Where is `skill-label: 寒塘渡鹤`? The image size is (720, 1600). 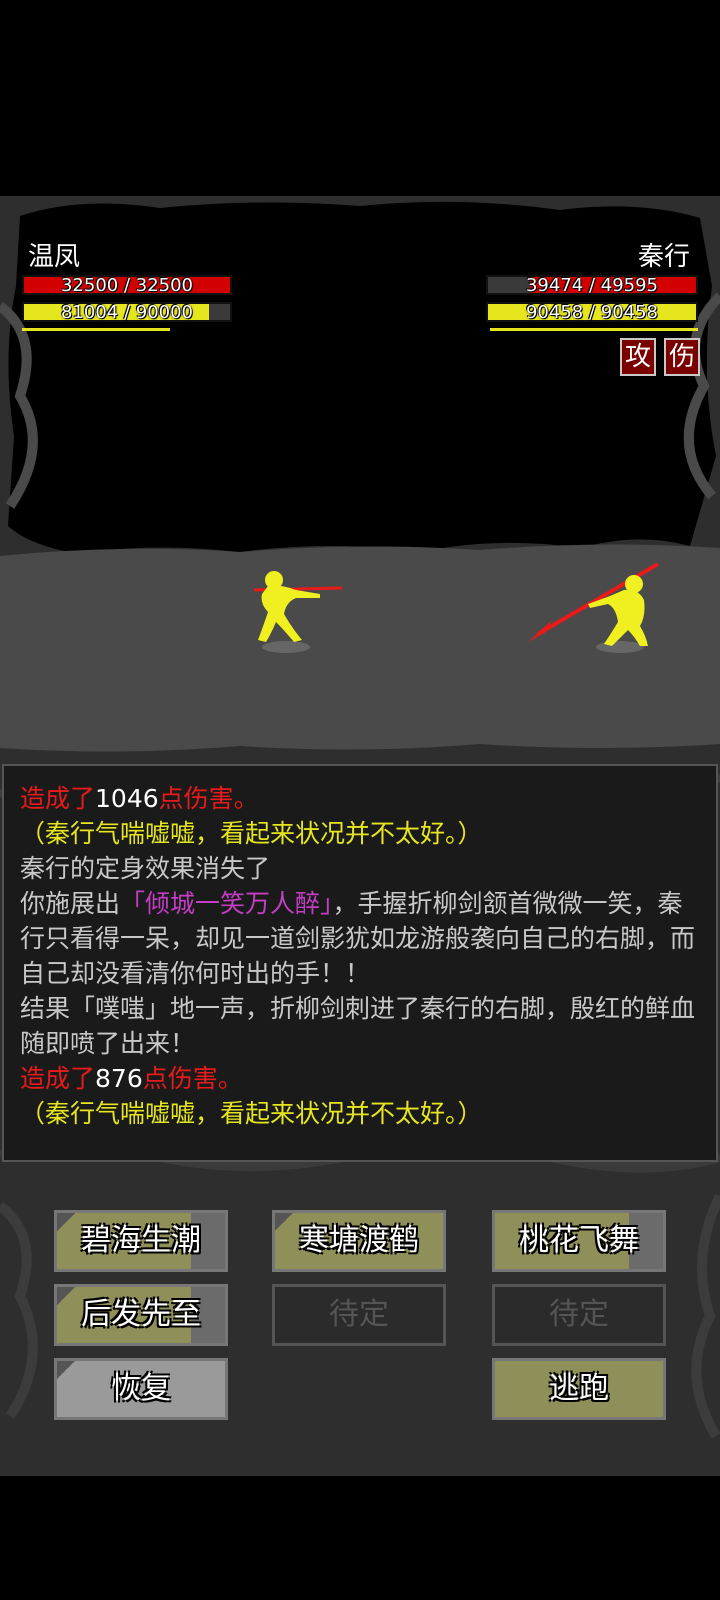 skill-label: 寒塘渡鹤 is located at coordinates (359, 1240).